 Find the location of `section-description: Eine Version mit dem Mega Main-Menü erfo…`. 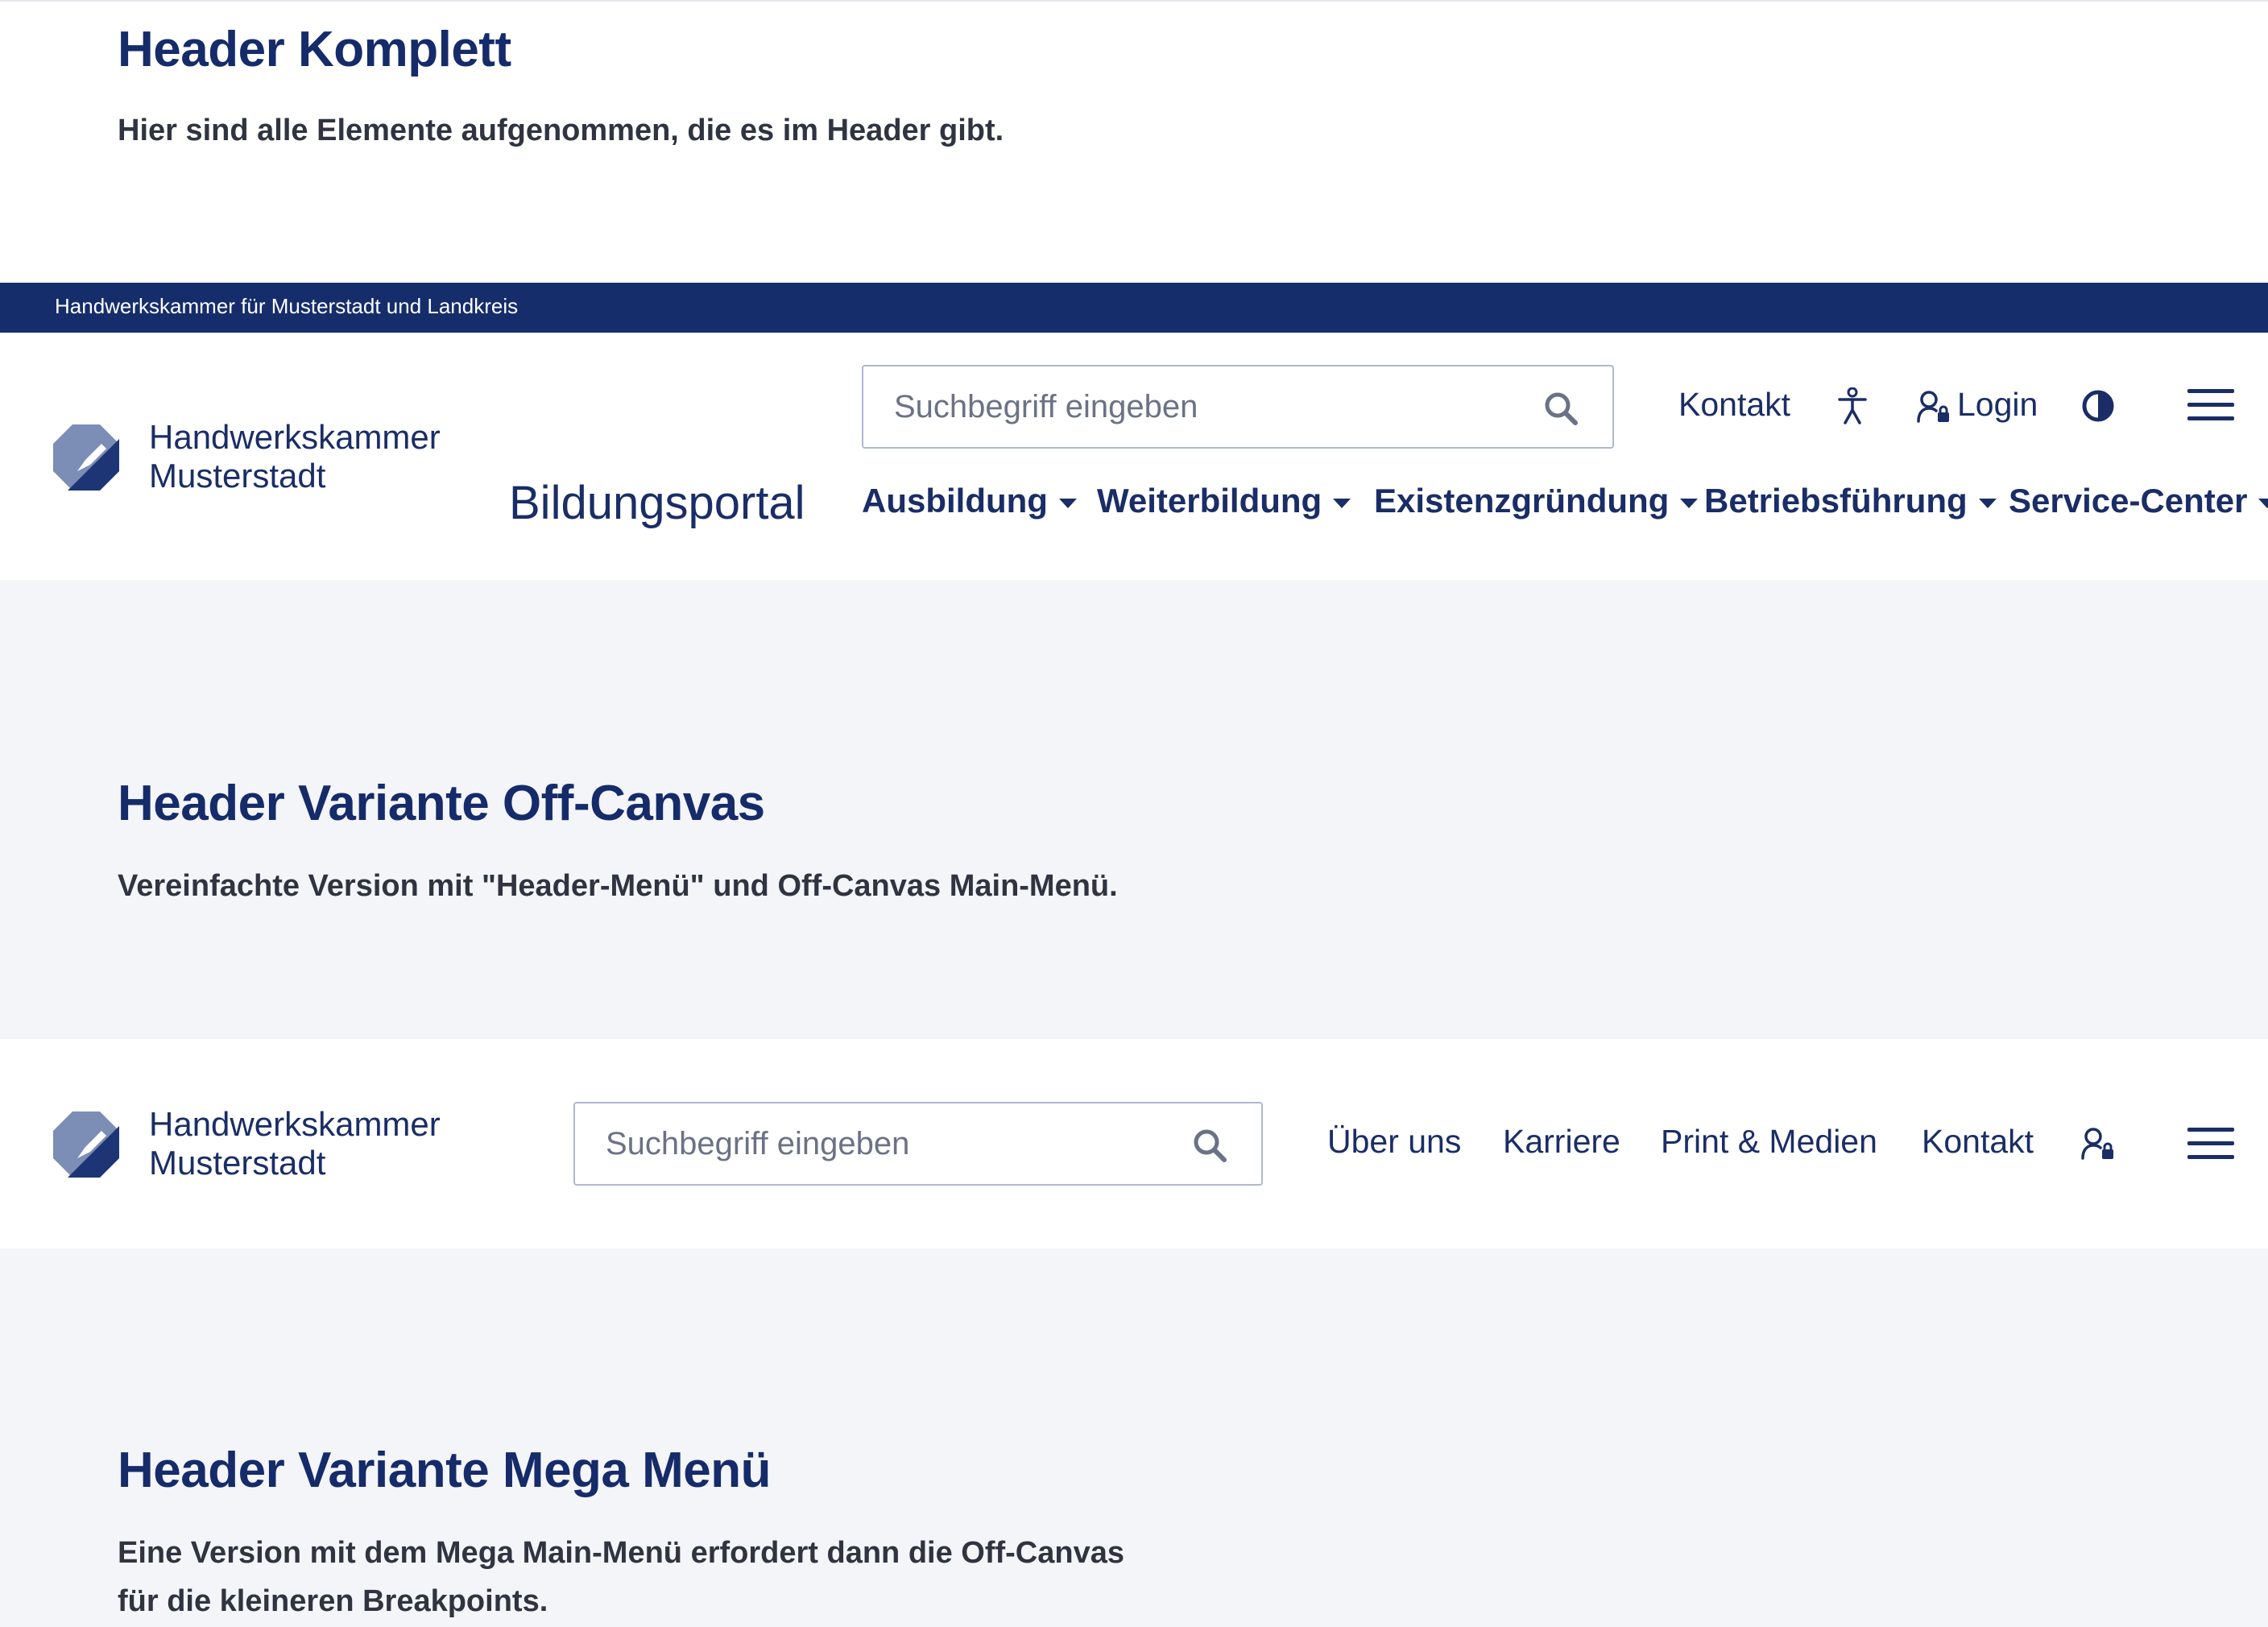

section-description: Eine Version mit dem Mega Main-Menü erfo… is located at coordinates (641, 1577).